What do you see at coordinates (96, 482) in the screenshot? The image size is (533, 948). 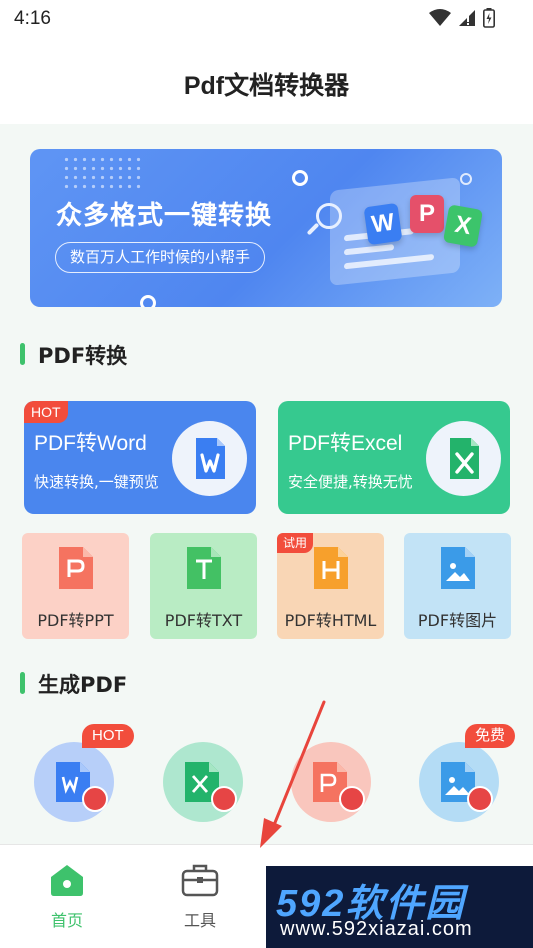 I see `card-subtitle: 快速转换,一键预览` at bounding box center [96, 482].